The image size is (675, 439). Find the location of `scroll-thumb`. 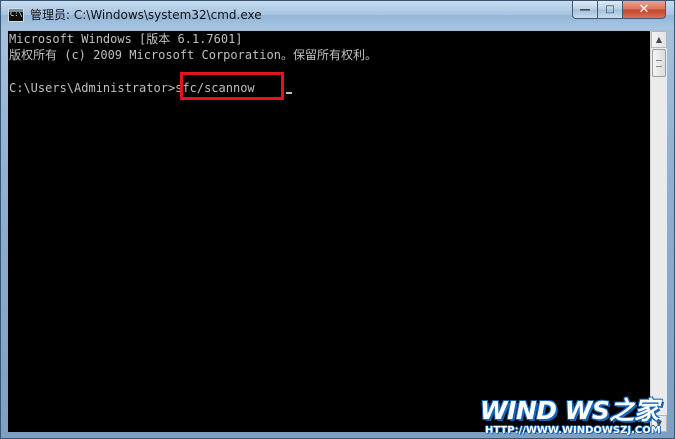

scroll-thumb is located at coordinates (659, 63).